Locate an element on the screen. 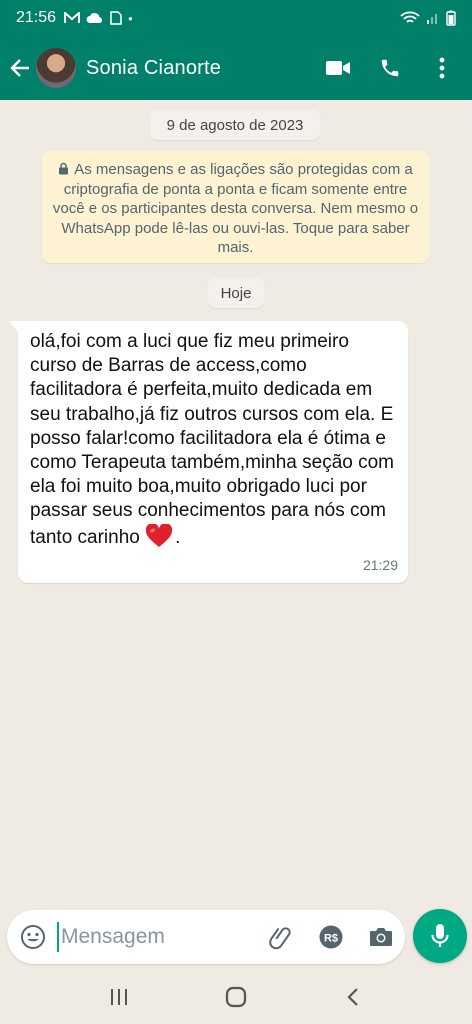  message-input is located at coordinates (157, 937).